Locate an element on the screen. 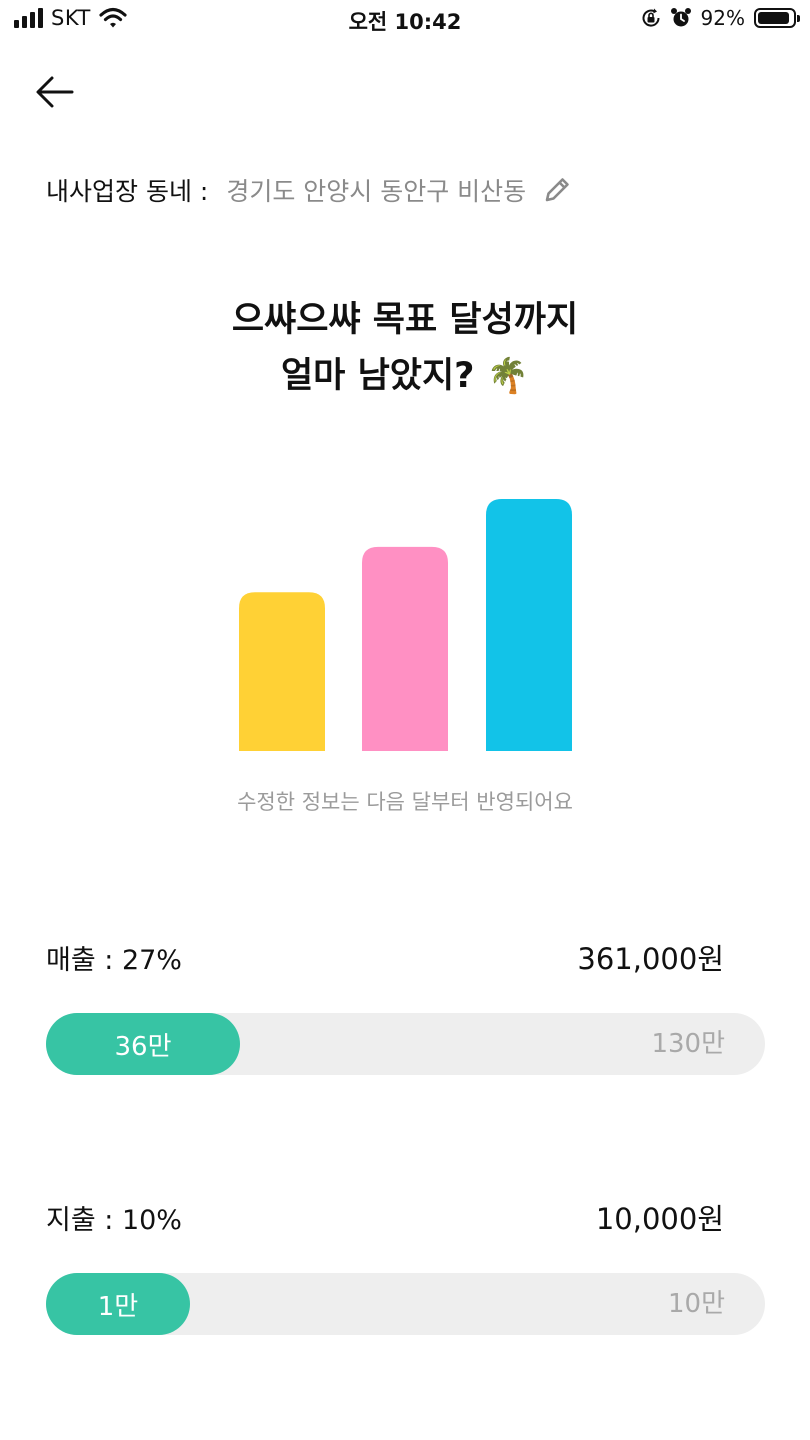 The height and width of the screenshot is (1440, 810). status-bar: SKT 오전 10:42 92% is located at coordinates (405, 20).